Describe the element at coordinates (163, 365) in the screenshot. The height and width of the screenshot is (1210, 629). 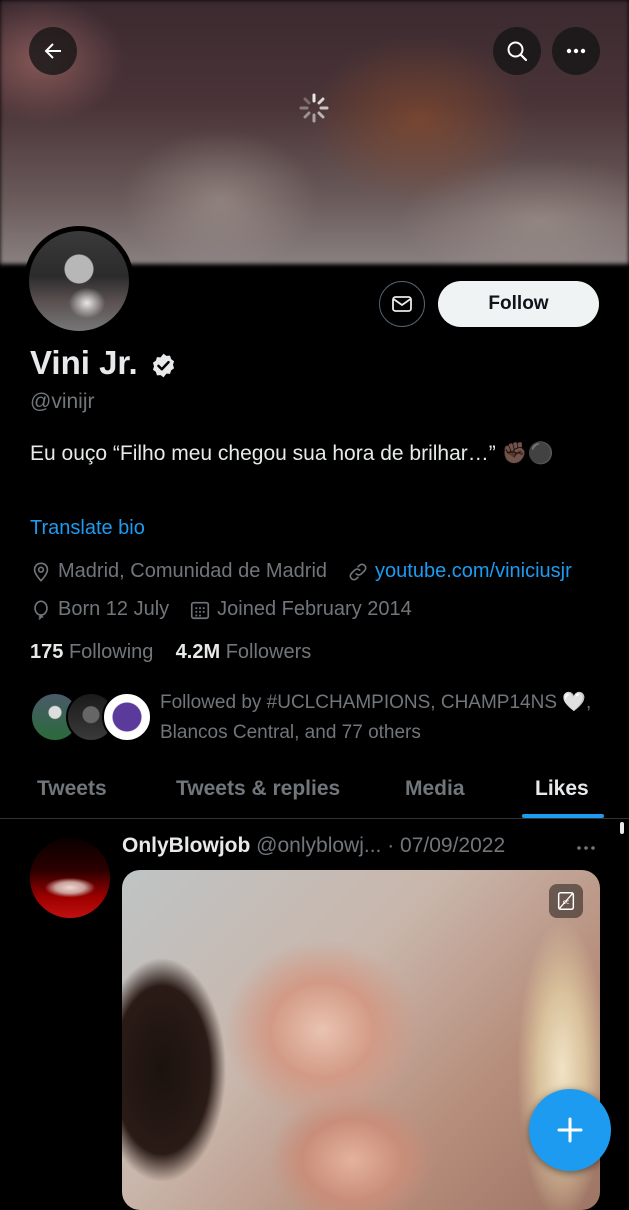
I see `verified-icon` at that location.